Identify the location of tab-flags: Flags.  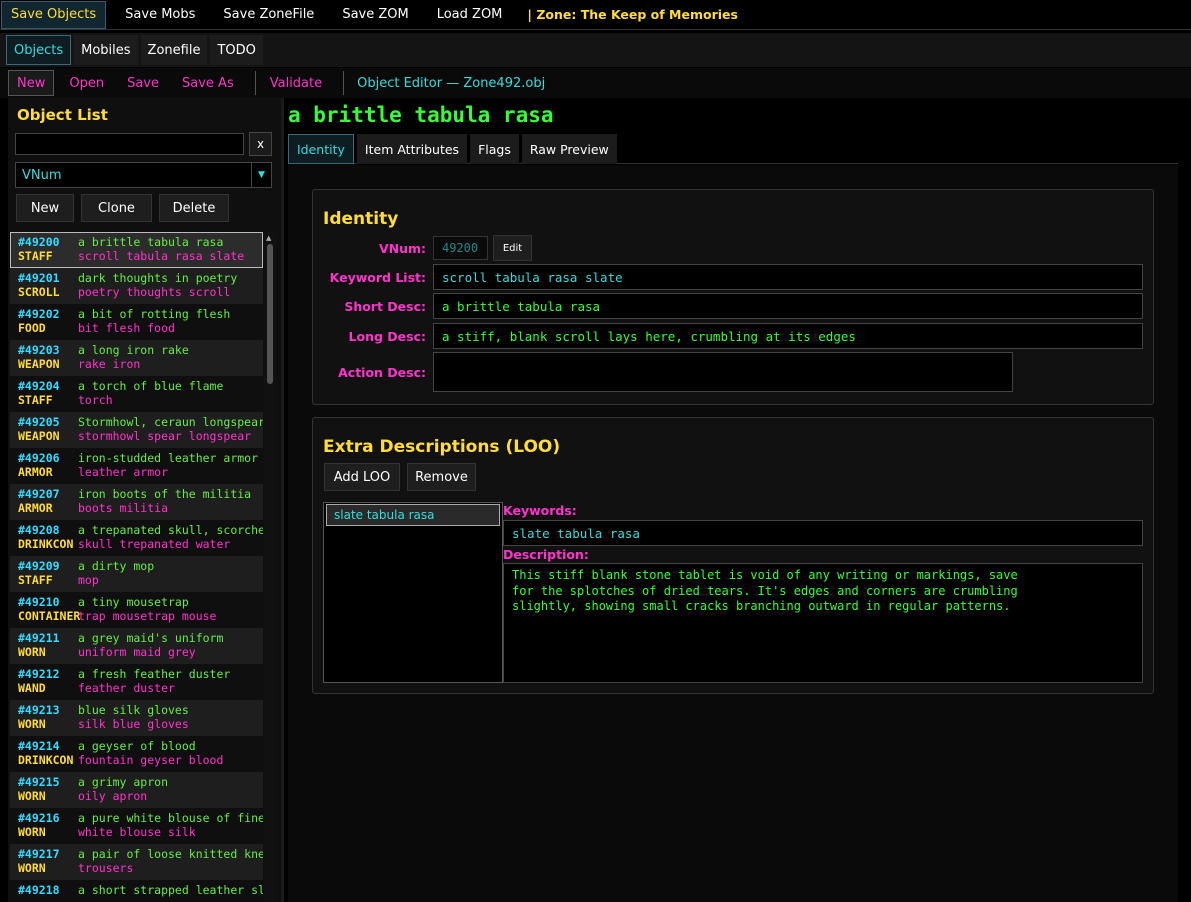
(494, 149).